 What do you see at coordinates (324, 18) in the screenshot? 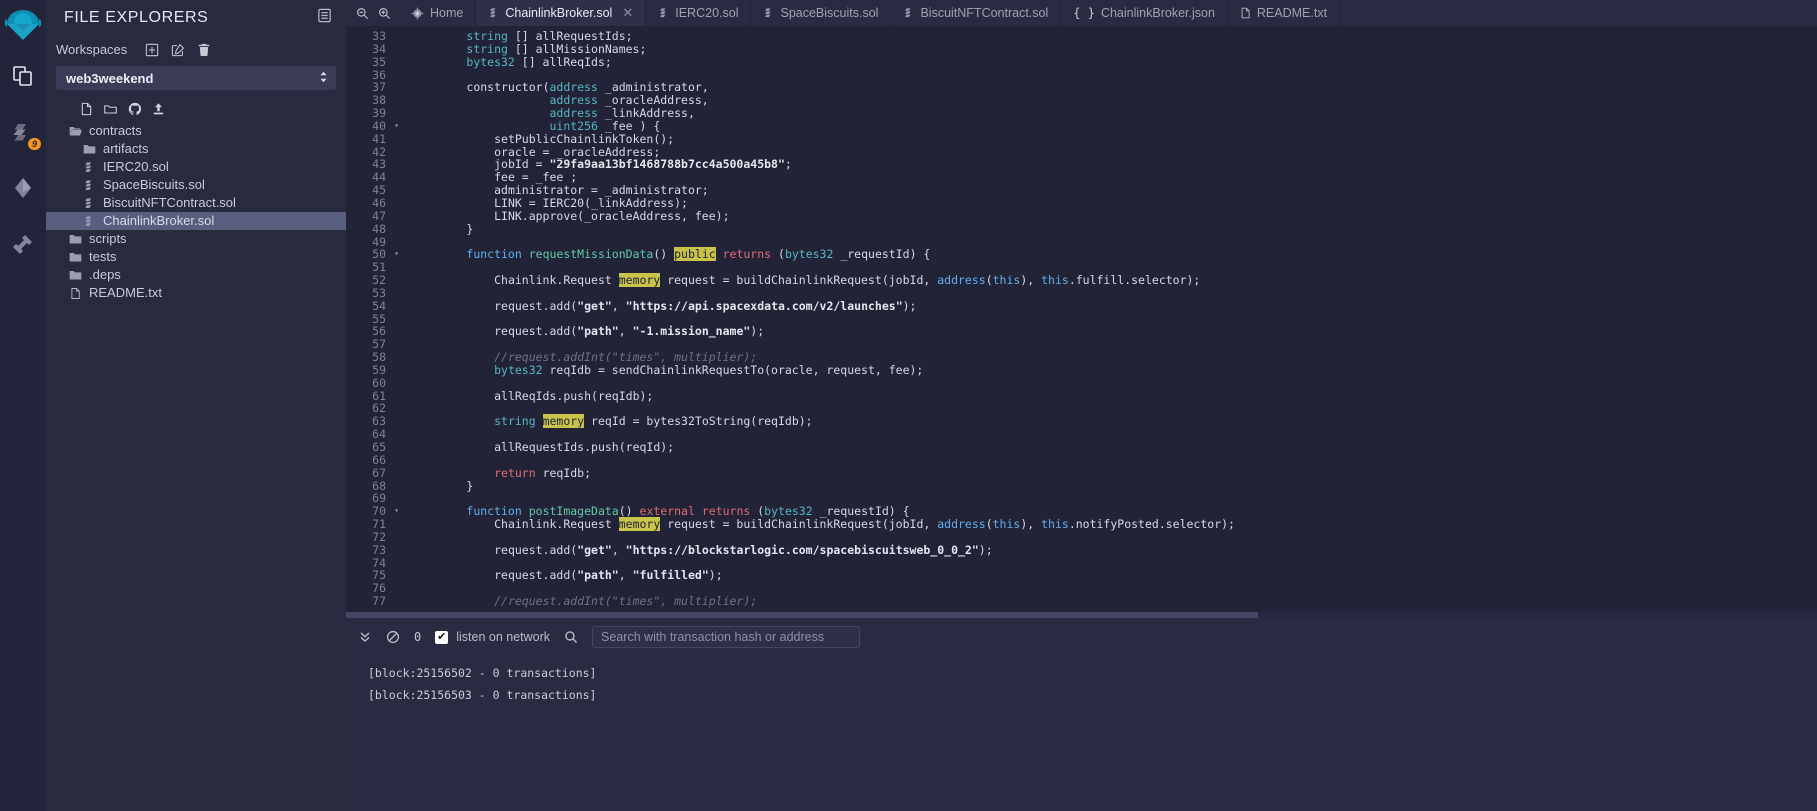
I see `panel-toggle-icon` at bounding box center [324, 18].